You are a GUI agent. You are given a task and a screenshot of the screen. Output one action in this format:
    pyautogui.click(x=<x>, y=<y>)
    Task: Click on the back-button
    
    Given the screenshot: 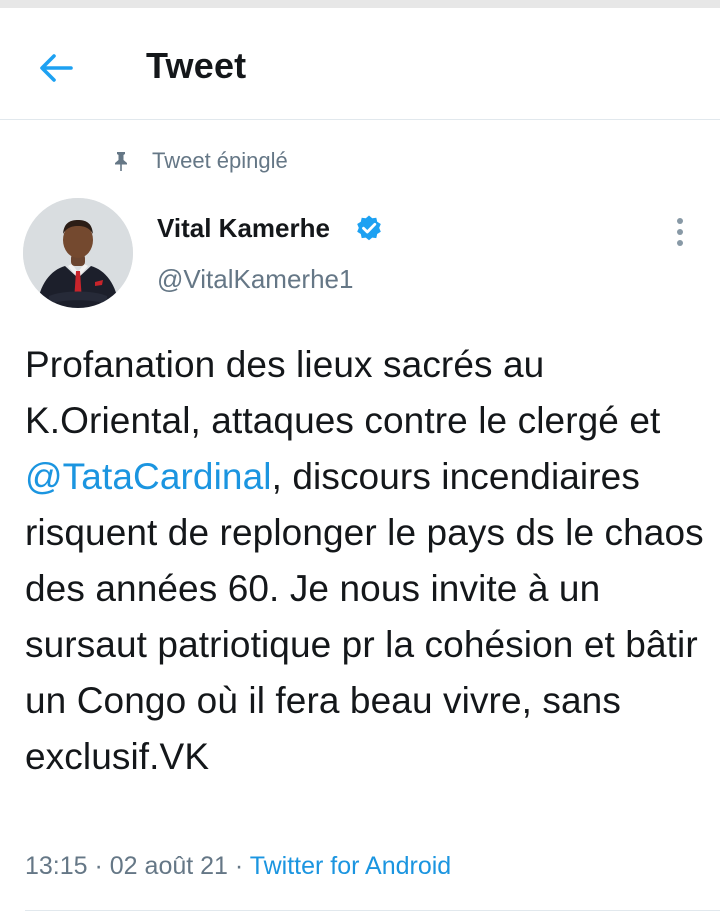 What is the action you would take?
    pyautogui.click(x=56, y=68)
    